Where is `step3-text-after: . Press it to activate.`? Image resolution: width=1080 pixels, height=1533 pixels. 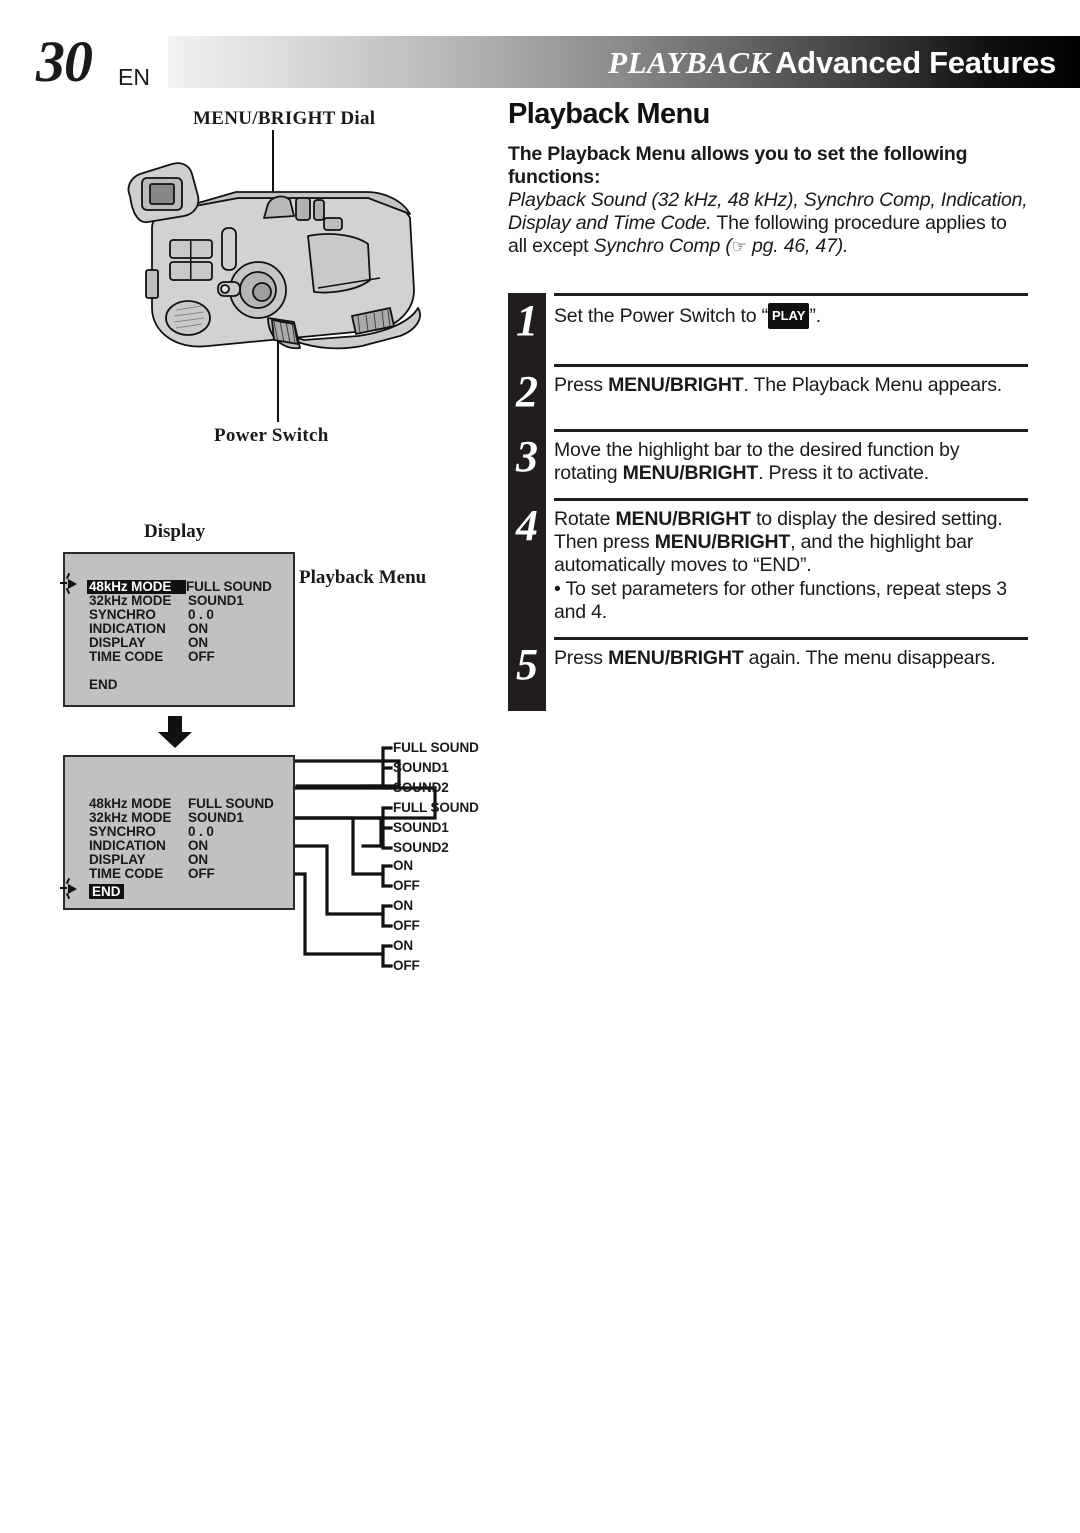
step3-text-after: . Press it to activate. is located at coordinates (844, 473).